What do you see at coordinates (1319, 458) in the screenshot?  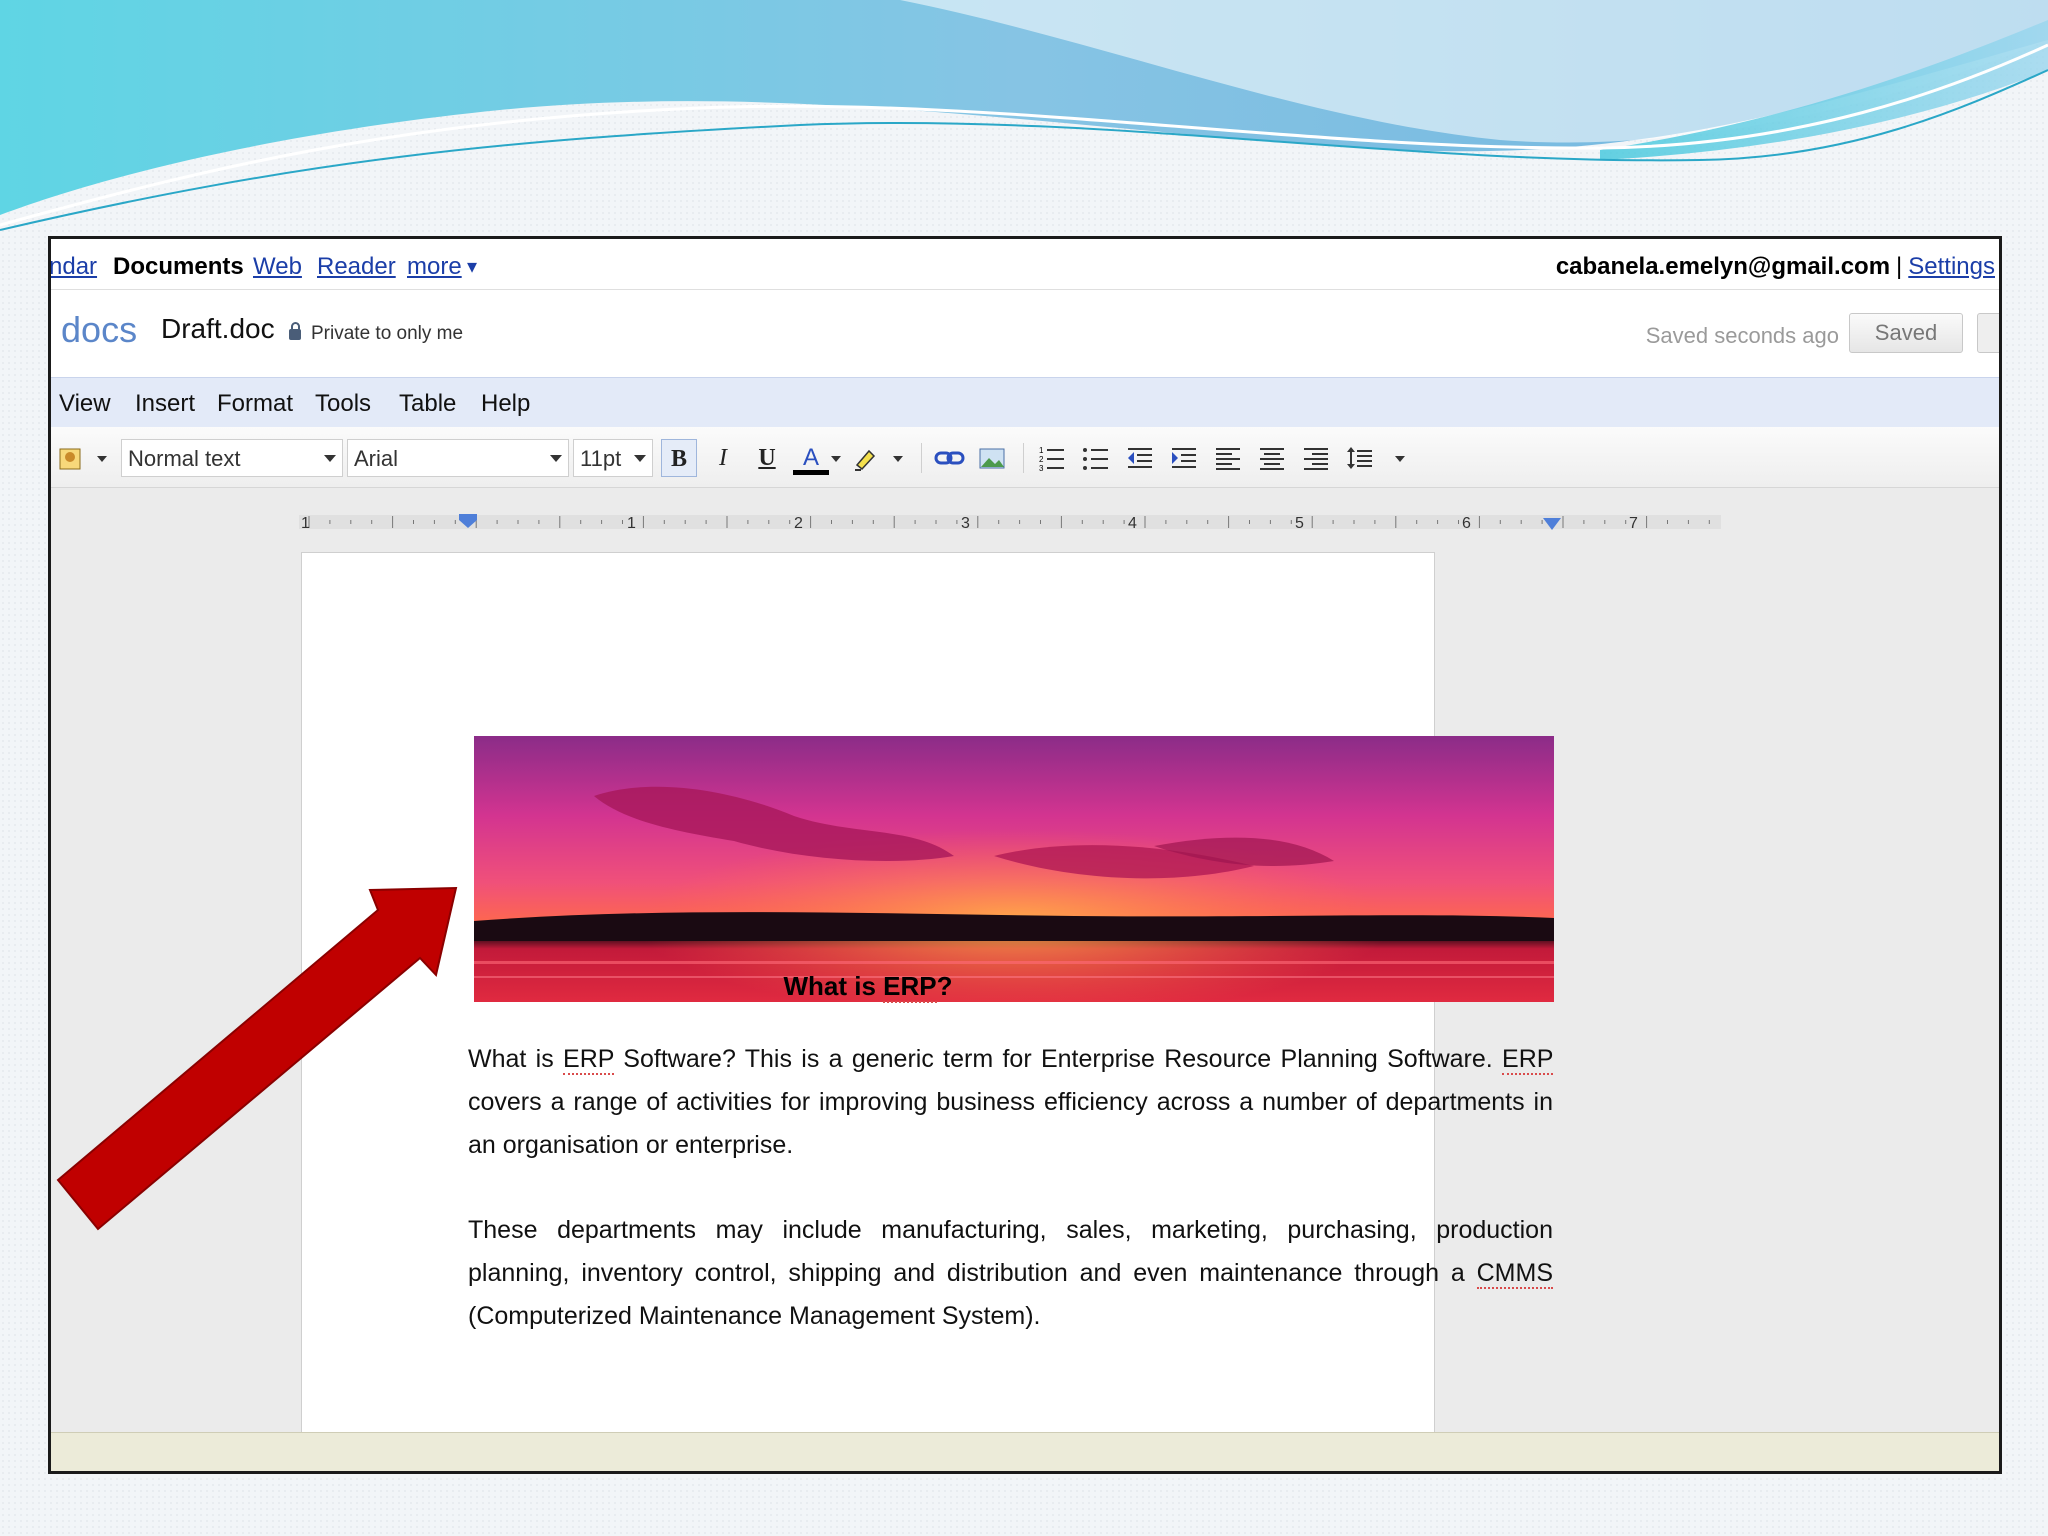 I see `align-right-icon` at bounding box center [1319, 458].